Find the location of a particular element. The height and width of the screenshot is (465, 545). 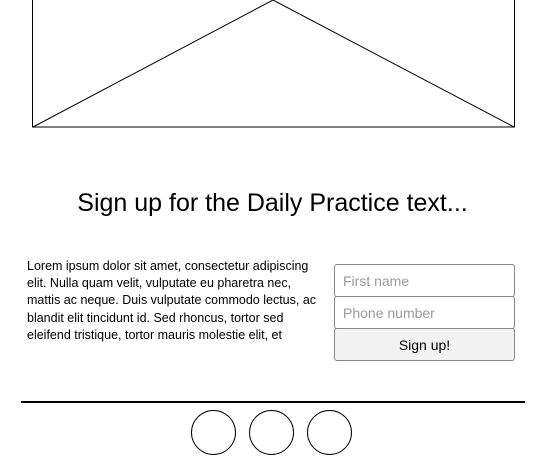

sign-up-button: Sign up! is located at coordinates (424, 344).